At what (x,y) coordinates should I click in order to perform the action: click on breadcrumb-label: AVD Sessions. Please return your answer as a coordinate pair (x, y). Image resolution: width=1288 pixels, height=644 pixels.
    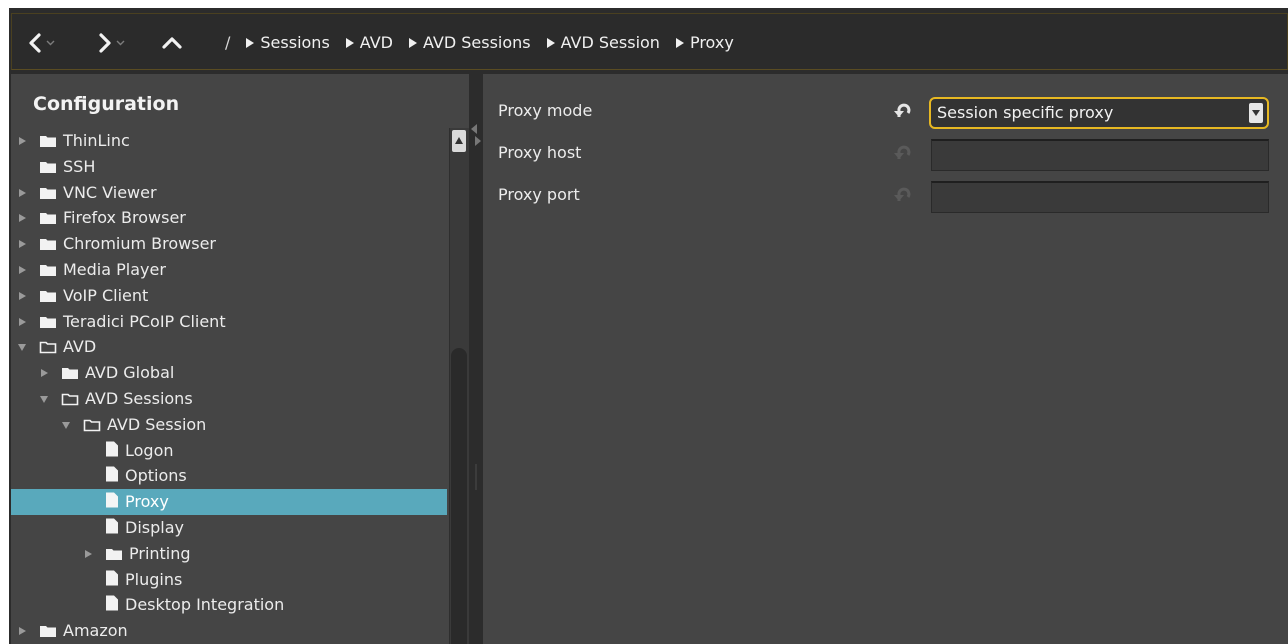
    Looking at the image, I should click on (476, 42).